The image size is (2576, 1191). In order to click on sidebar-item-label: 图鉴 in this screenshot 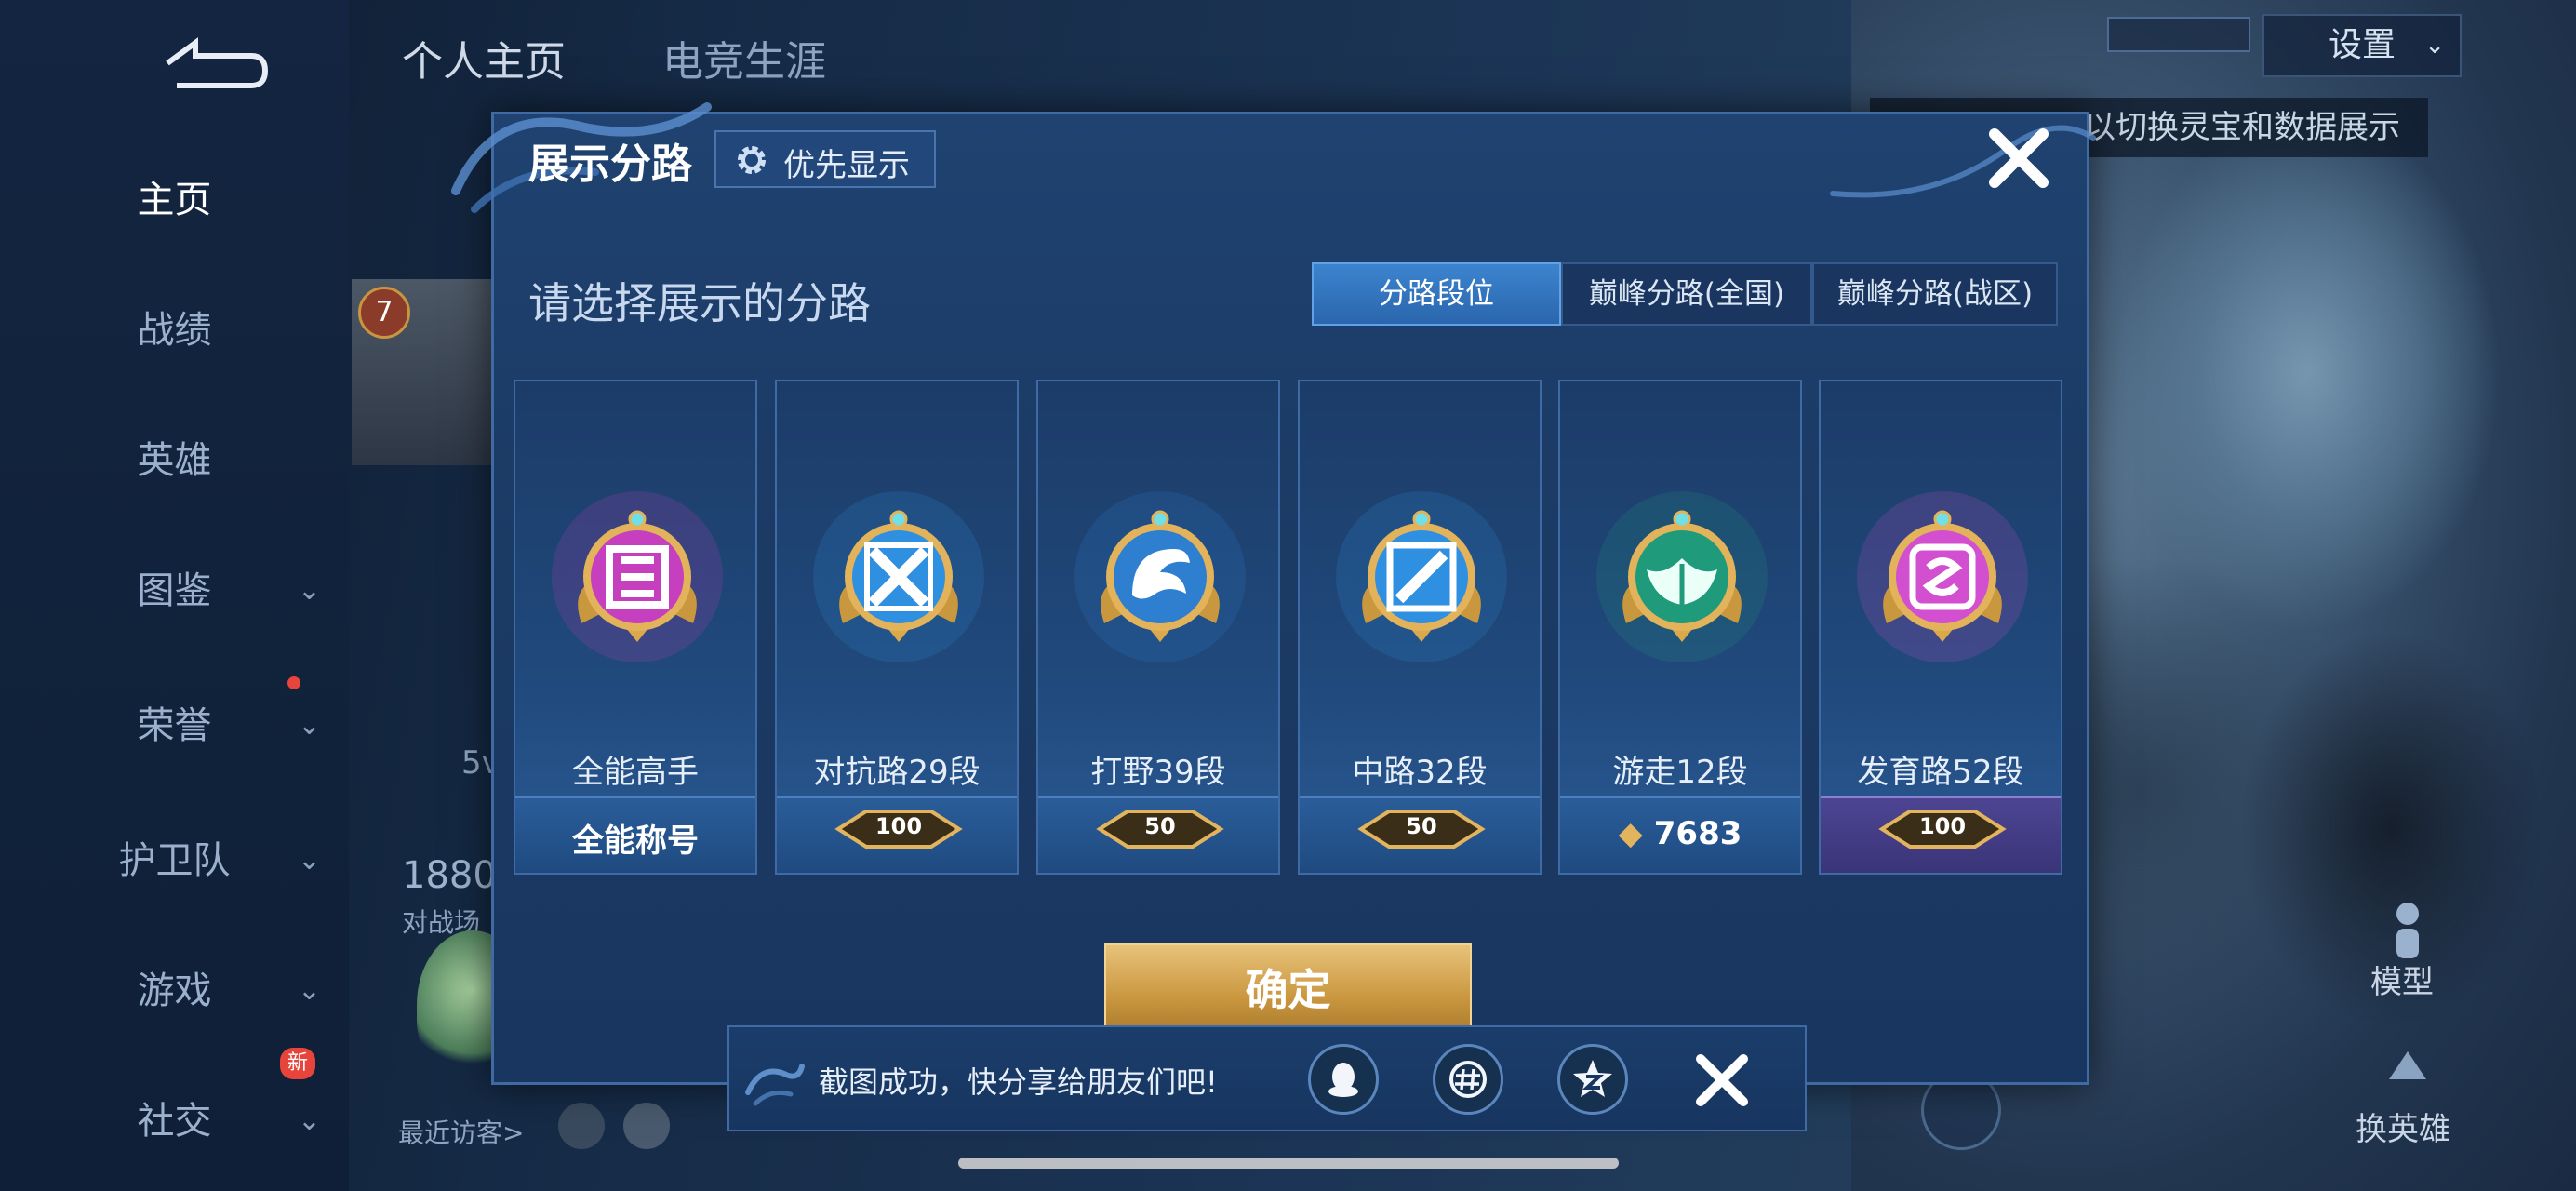, I will do `click(174, 590)`.